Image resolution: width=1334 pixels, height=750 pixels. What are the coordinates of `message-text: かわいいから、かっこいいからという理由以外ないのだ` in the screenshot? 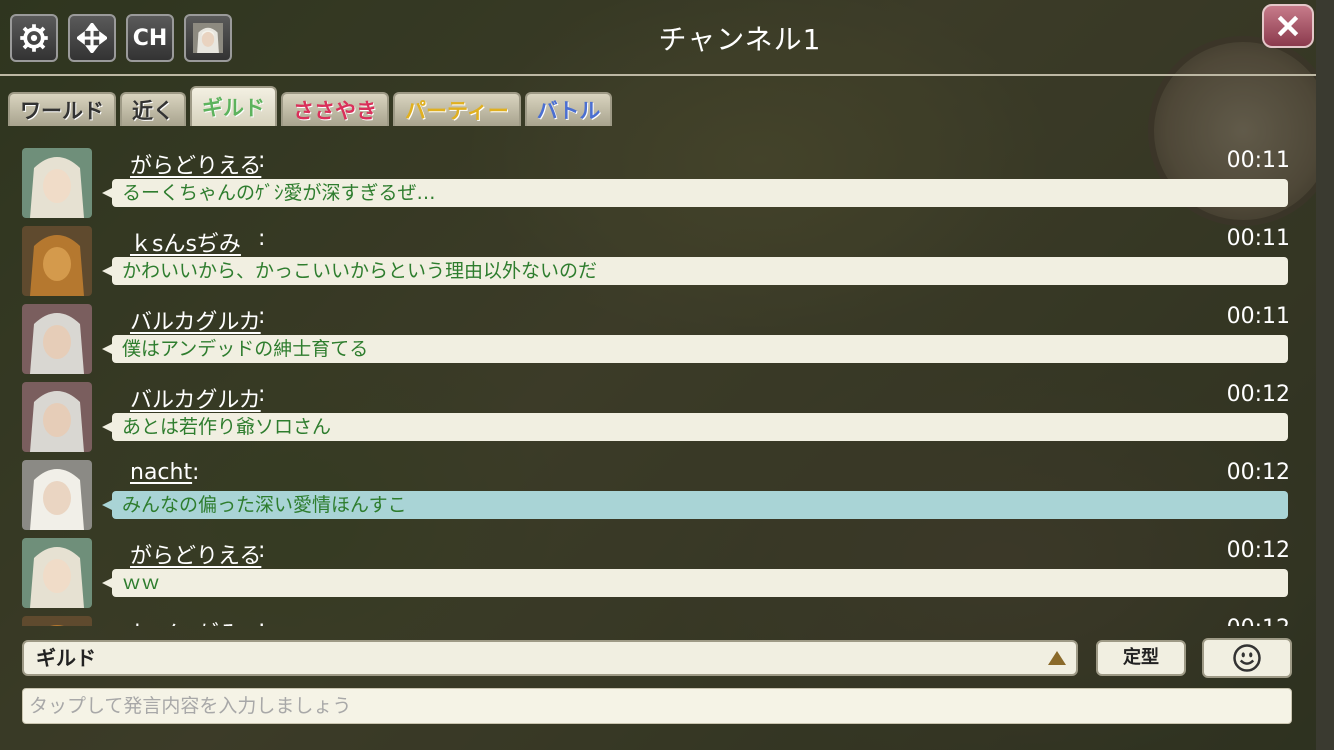 It's located at (700, 271).